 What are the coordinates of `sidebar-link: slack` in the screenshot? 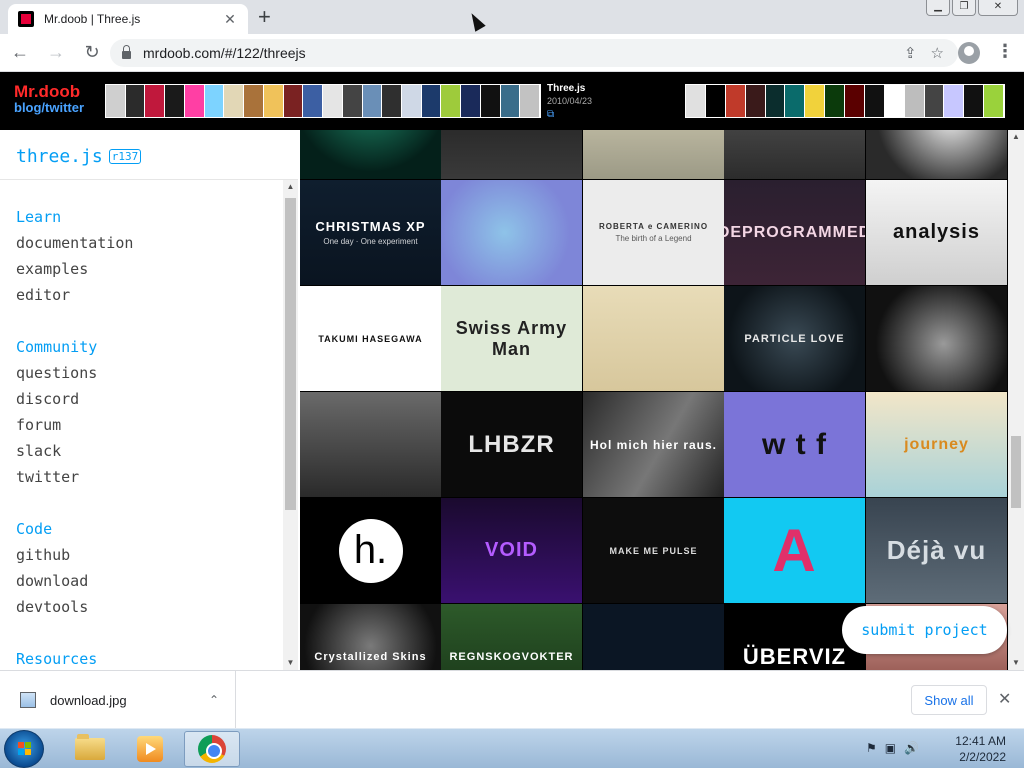 It's located at (74, 455).